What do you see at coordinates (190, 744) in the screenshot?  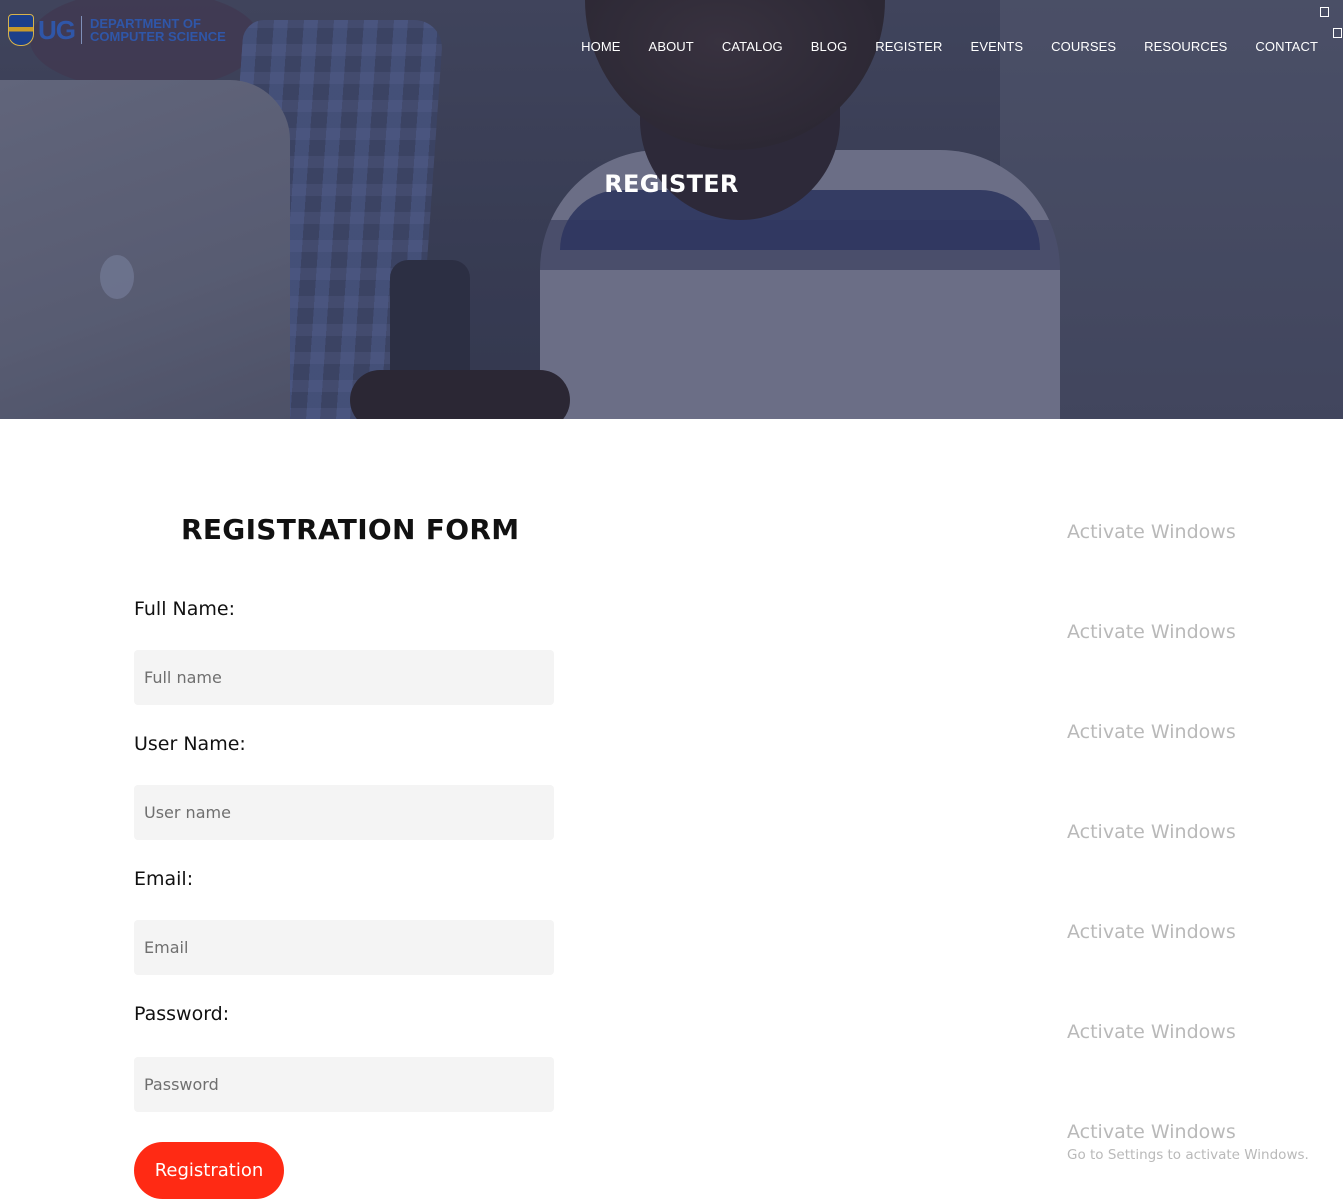 I see `user-name-label: User Name:` at bounding box center [190, 744].